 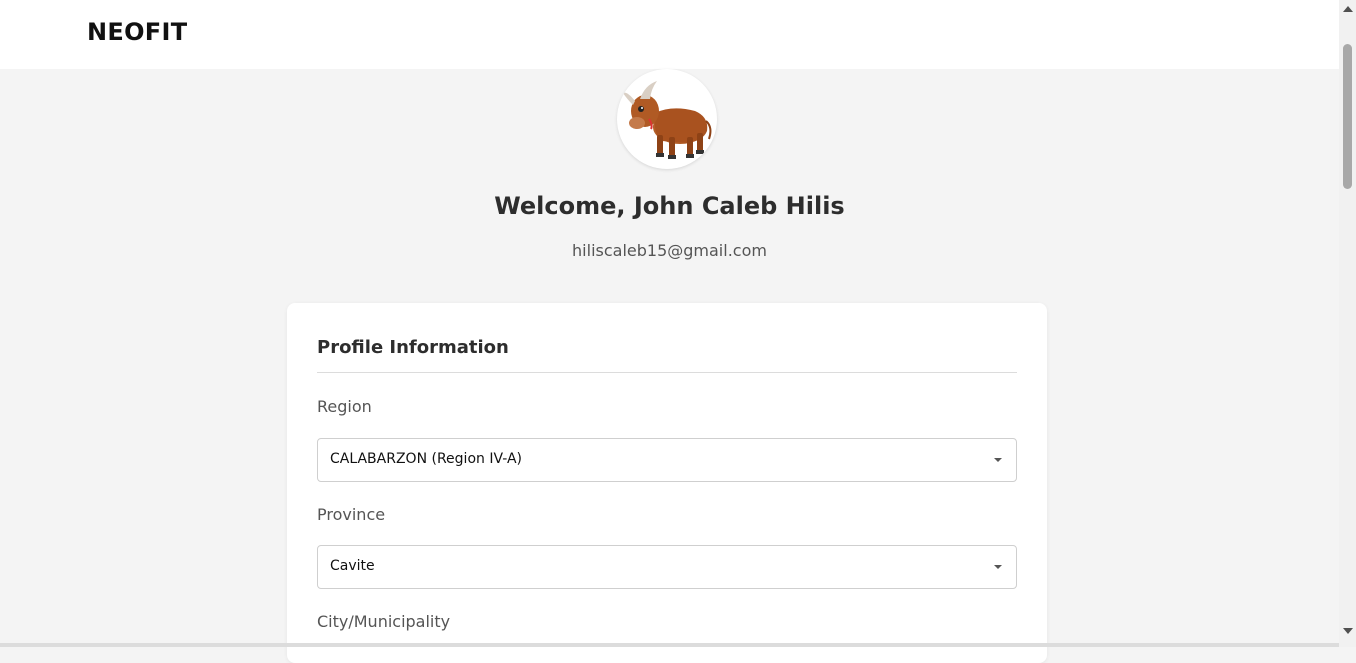 What do you see at coordinates (1347, 116) in the screenshot?
I see `scrollbar-thumb` at bounding box center [1347, 116].